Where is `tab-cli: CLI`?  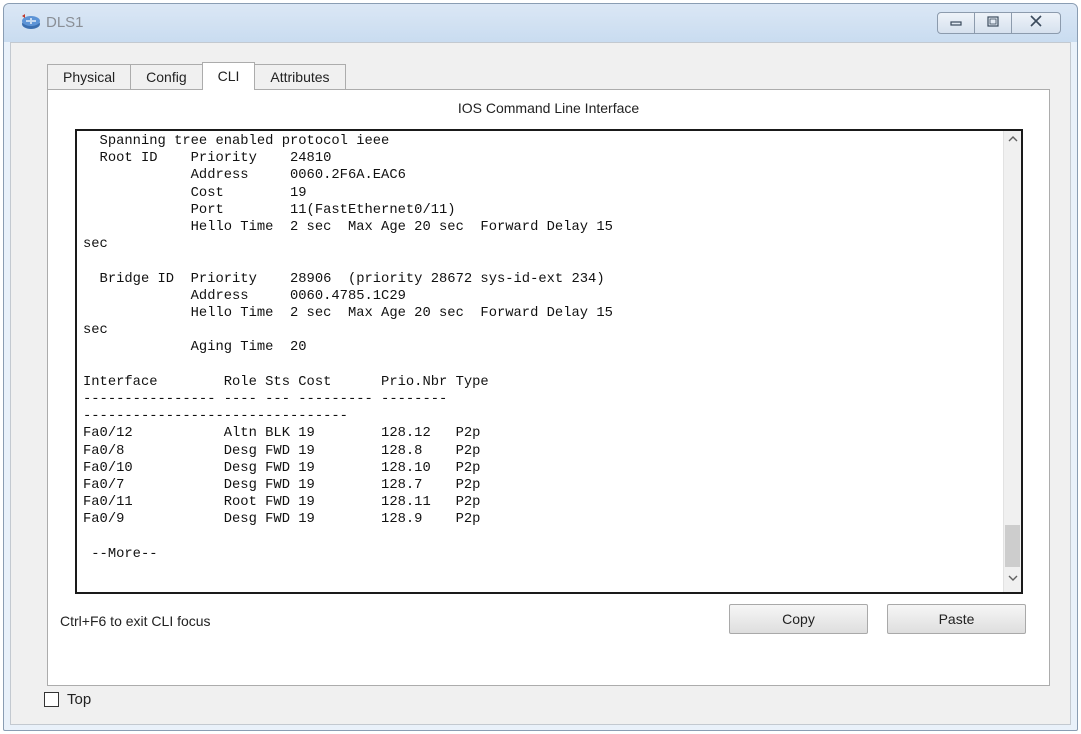 tab-cli: CLI is located at coordinates (228, 76).